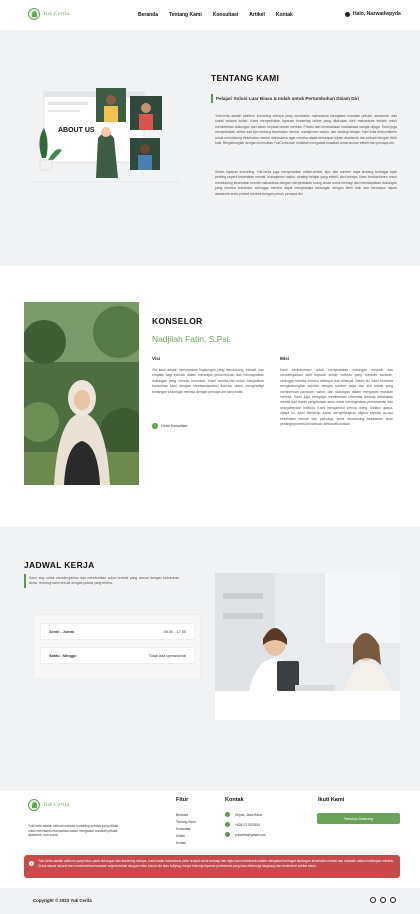  I want to click on logo-text: Yuk Cerita, so click(56, 14).